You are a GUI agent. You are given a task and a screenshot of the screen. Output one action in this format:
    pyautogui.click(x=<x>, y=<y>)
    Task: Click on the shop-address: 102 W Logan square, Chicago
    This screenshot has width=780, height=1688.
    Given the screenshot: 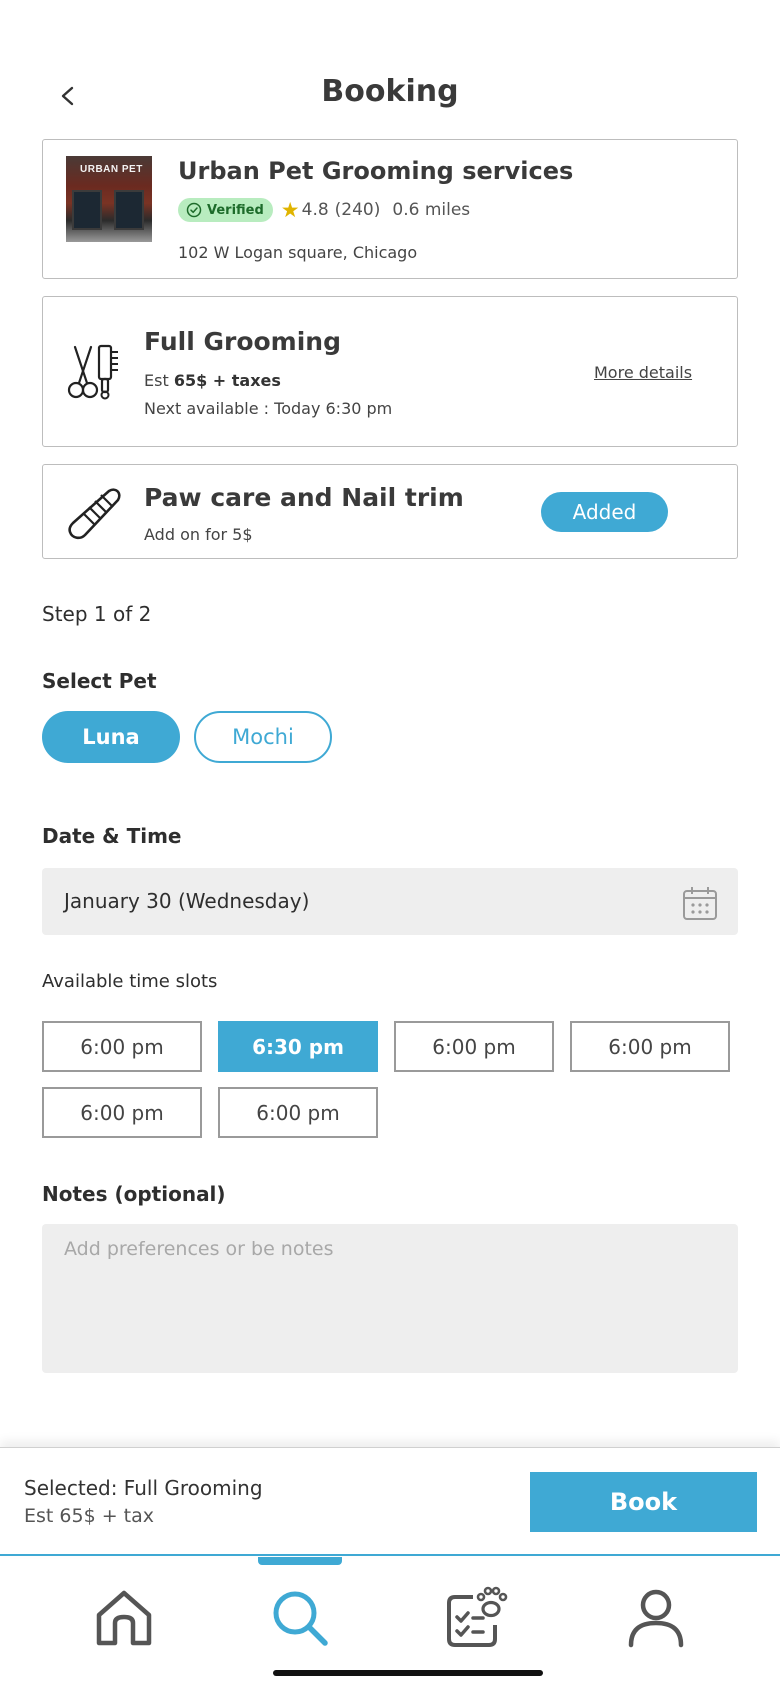 What is the action you would take?
    pyautogui.click(x=298, y=252)
    